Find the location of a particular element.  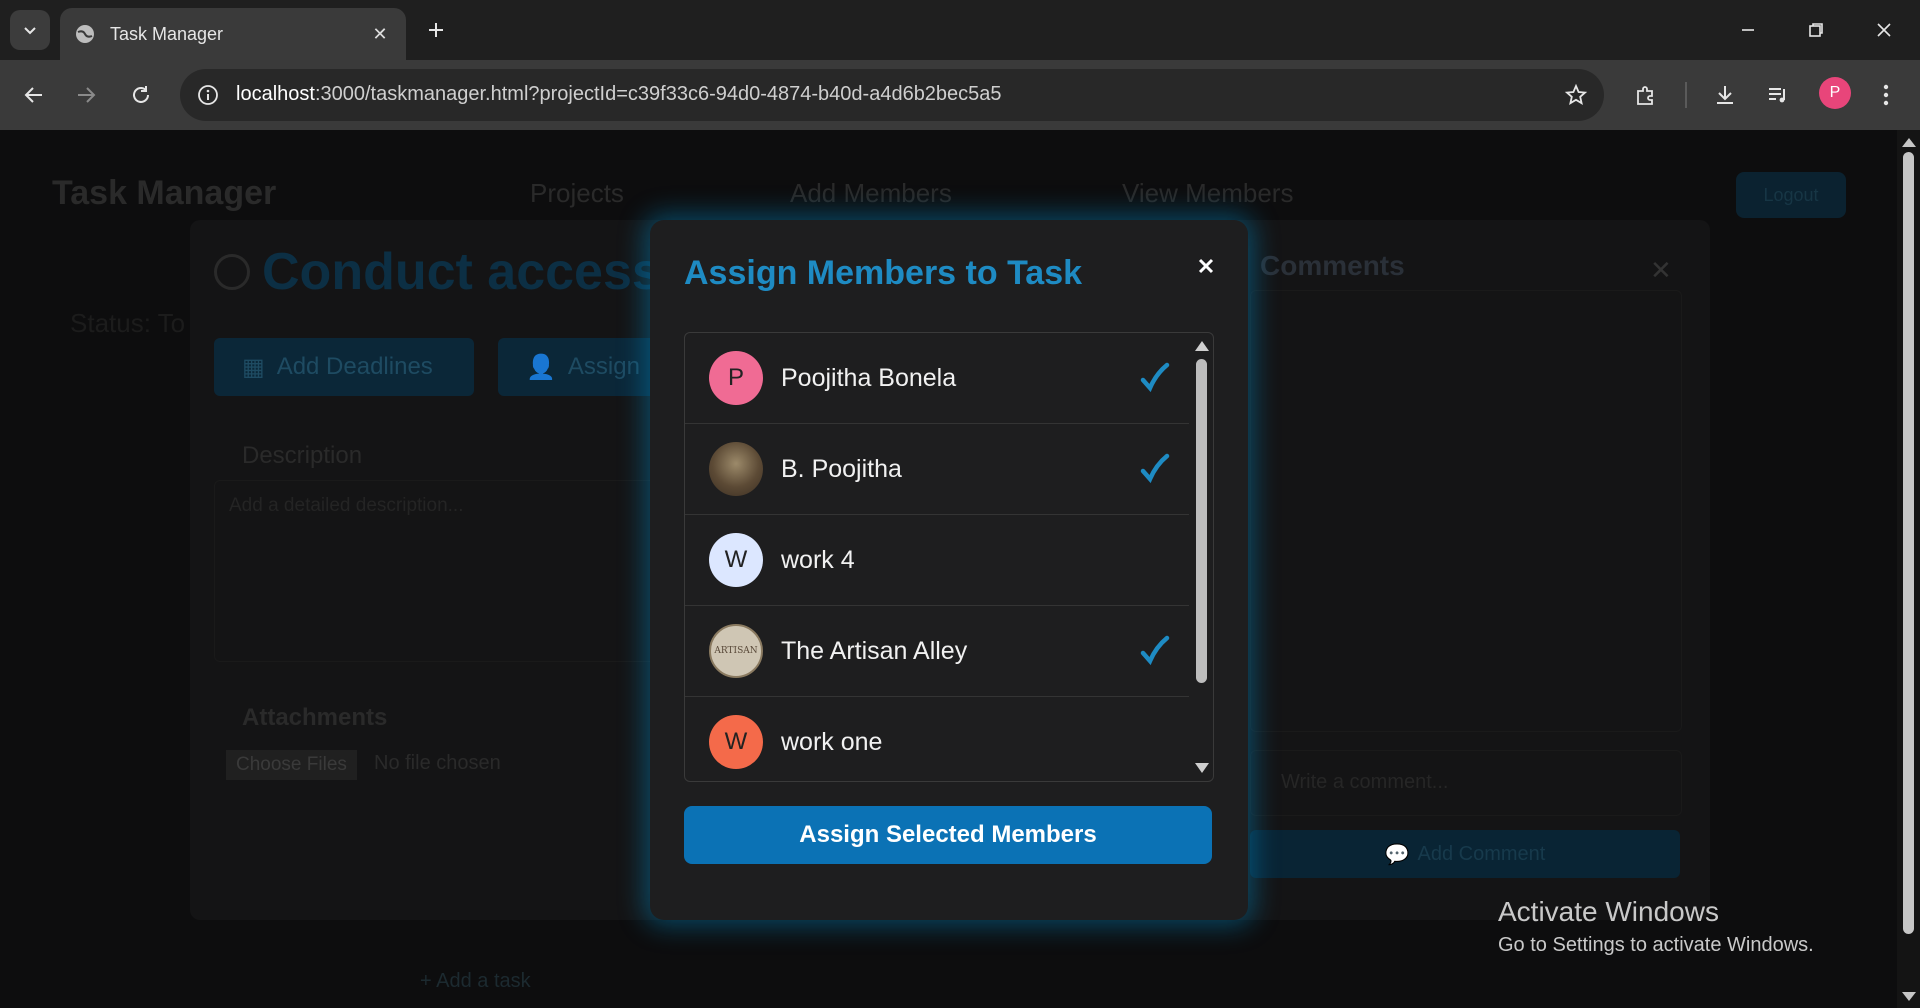

scroll-down-arrow is located at coordinates (1909, 996).